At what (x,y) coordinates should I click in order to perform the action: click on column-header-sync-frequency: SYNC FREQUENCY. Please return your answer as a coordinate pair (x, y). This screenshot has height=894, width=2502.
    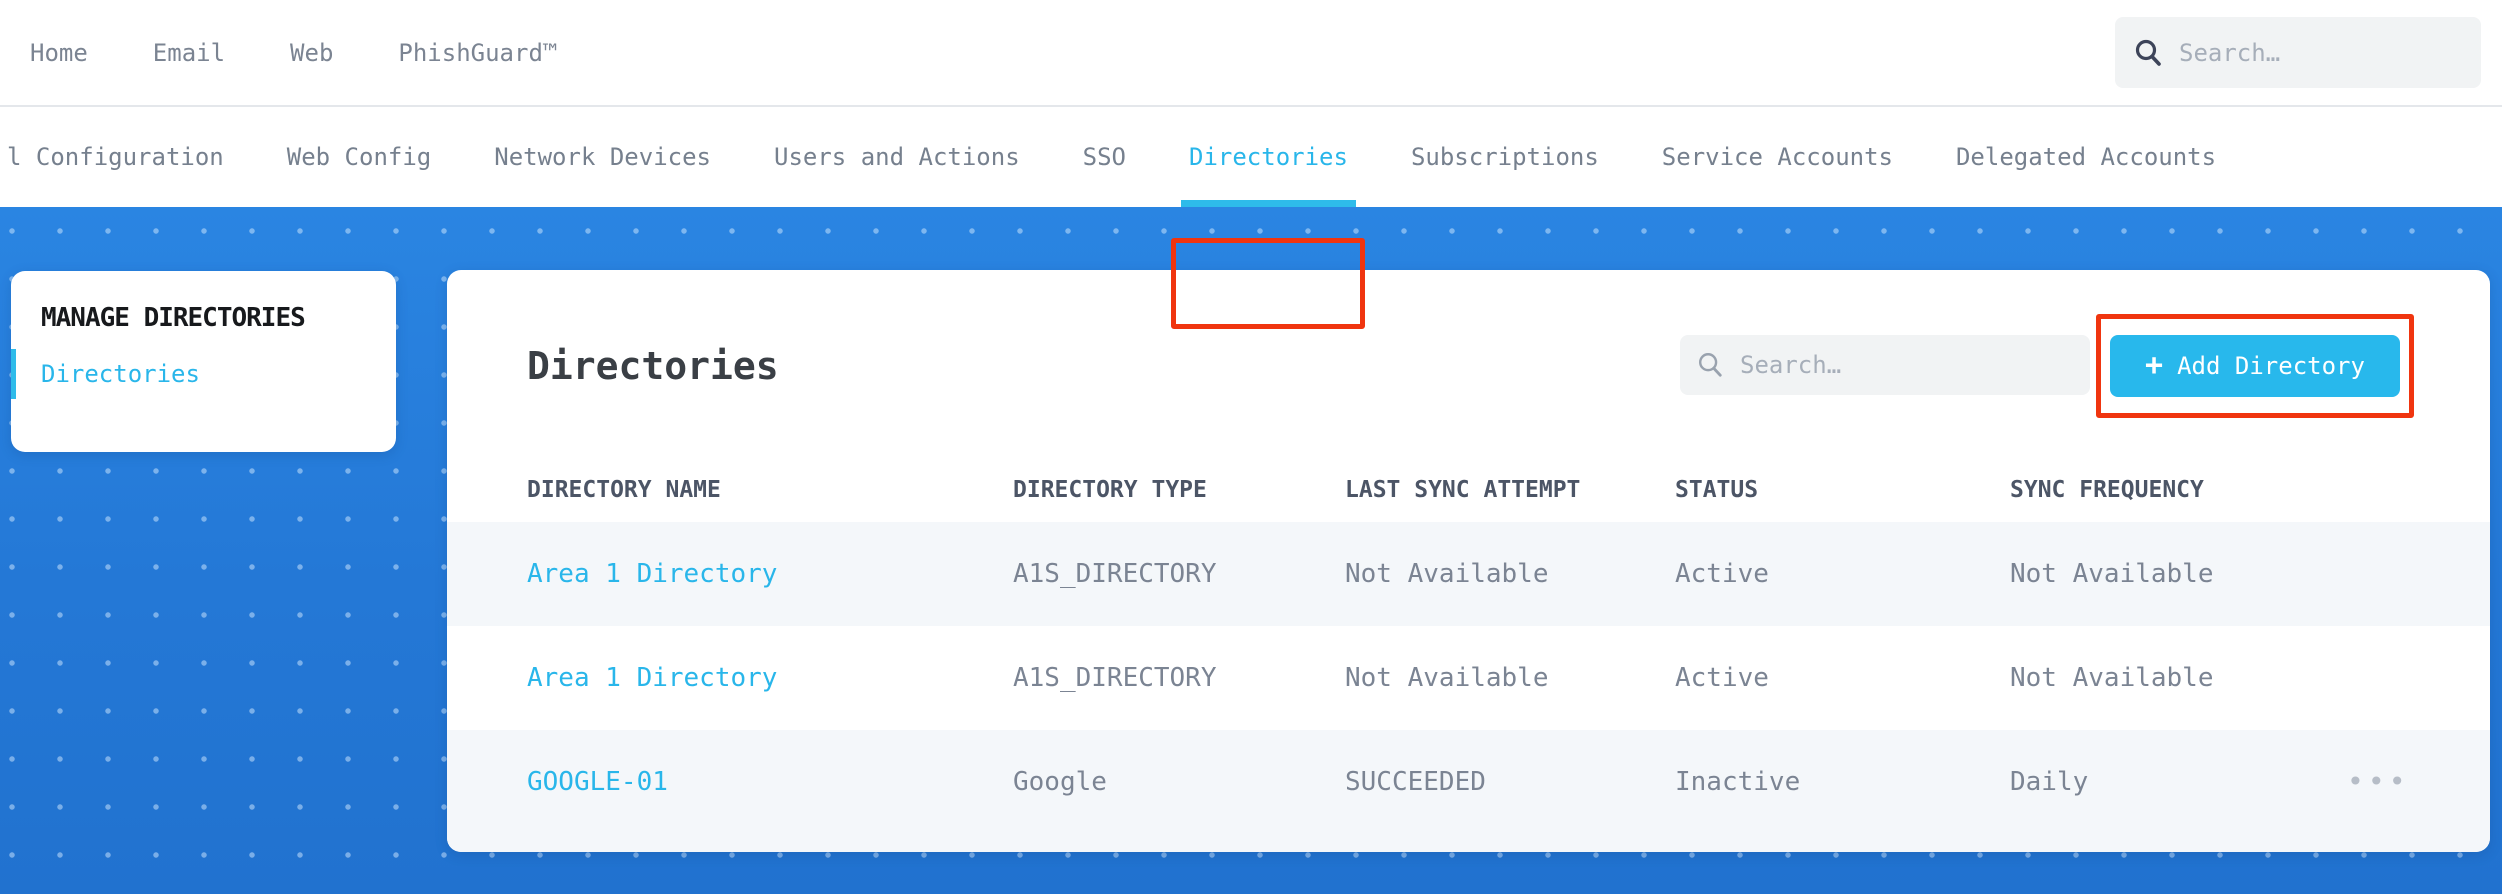
    Looking at the image, I should click on (2107, 490).